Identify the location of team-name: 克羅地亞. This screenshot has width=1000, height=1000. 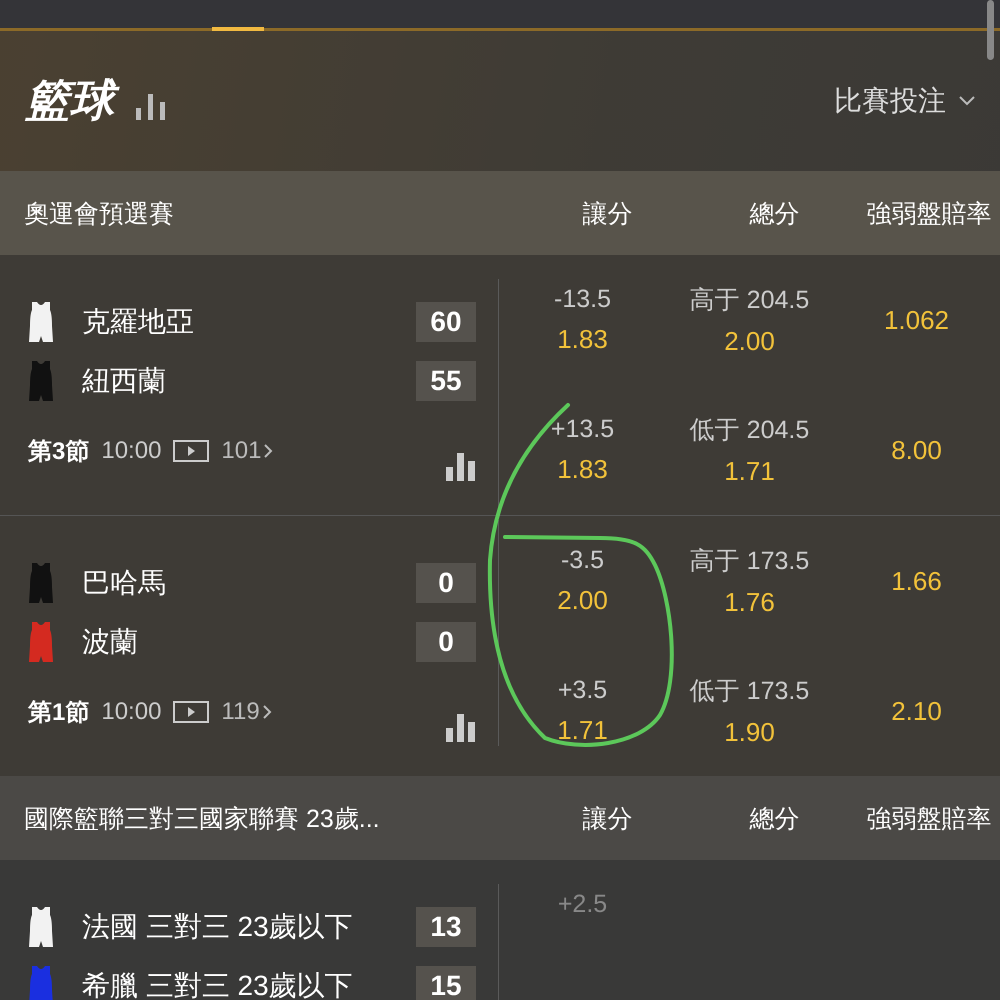
(138, 321).